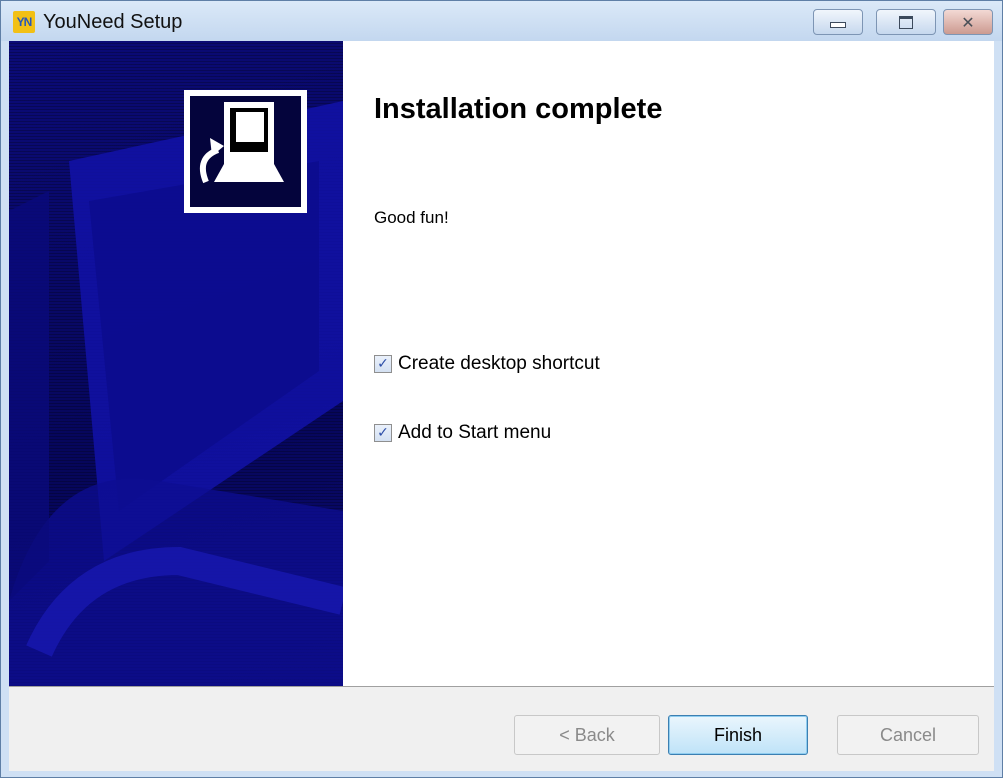 The image size is (1003, 778). I want to click on desktop-shortcut-checkbox: ✓, so click(383, 364).